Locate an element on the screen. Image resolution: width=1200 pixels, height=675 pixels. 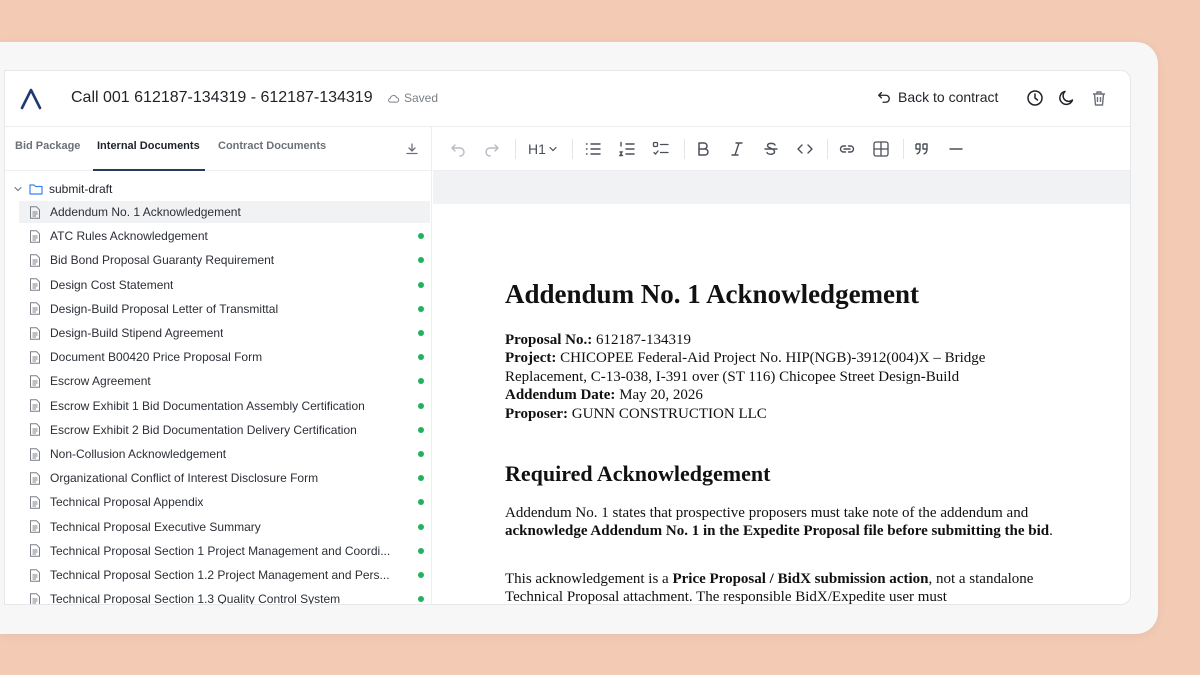
redo-icon is located at coordinates (492, 149).